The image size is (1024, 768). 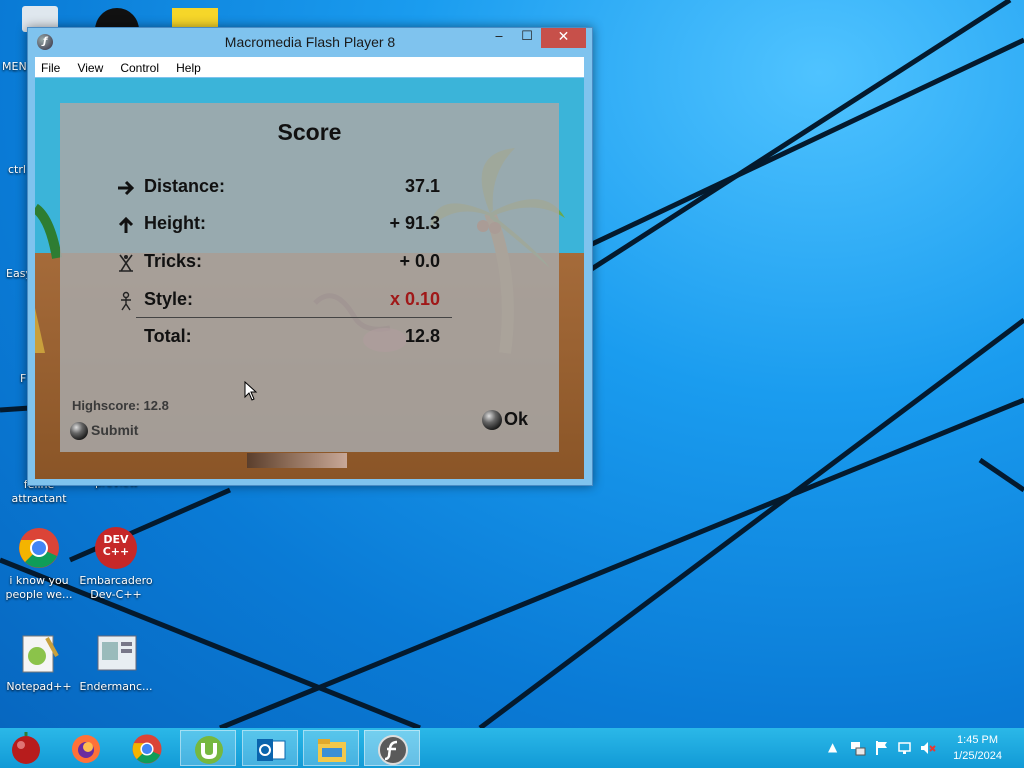 What do you see at coordinates (309, 67) in the screenshot?
I see `menu-bar: File View Control Help` at bounding box center [309, 67].